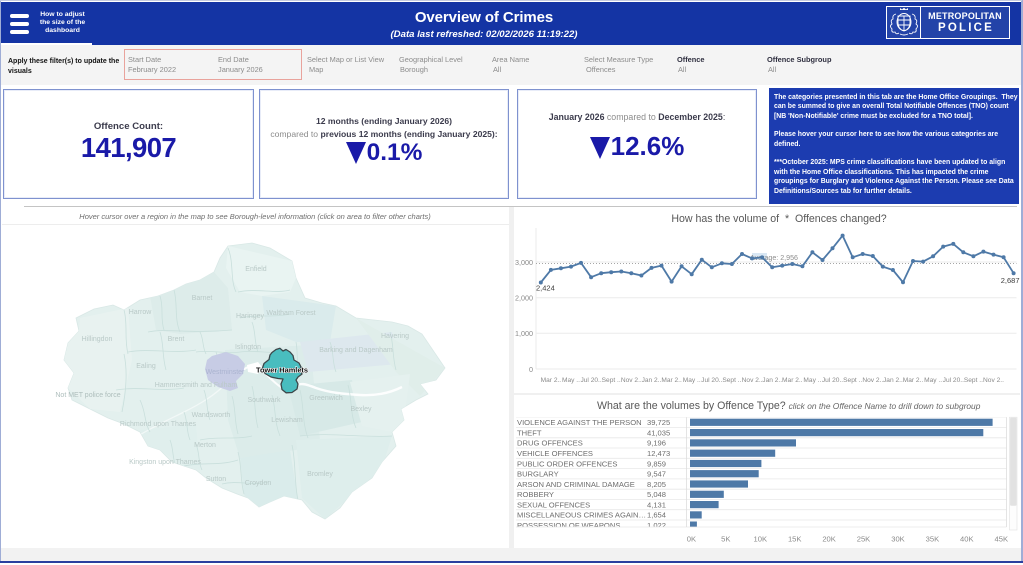 The width and height of the screenshot is (1023, 565). What do you see at coordinates (250, 316) in the screenshot?
I see `svg-text: Haringey` at bounding box center [250, 316].